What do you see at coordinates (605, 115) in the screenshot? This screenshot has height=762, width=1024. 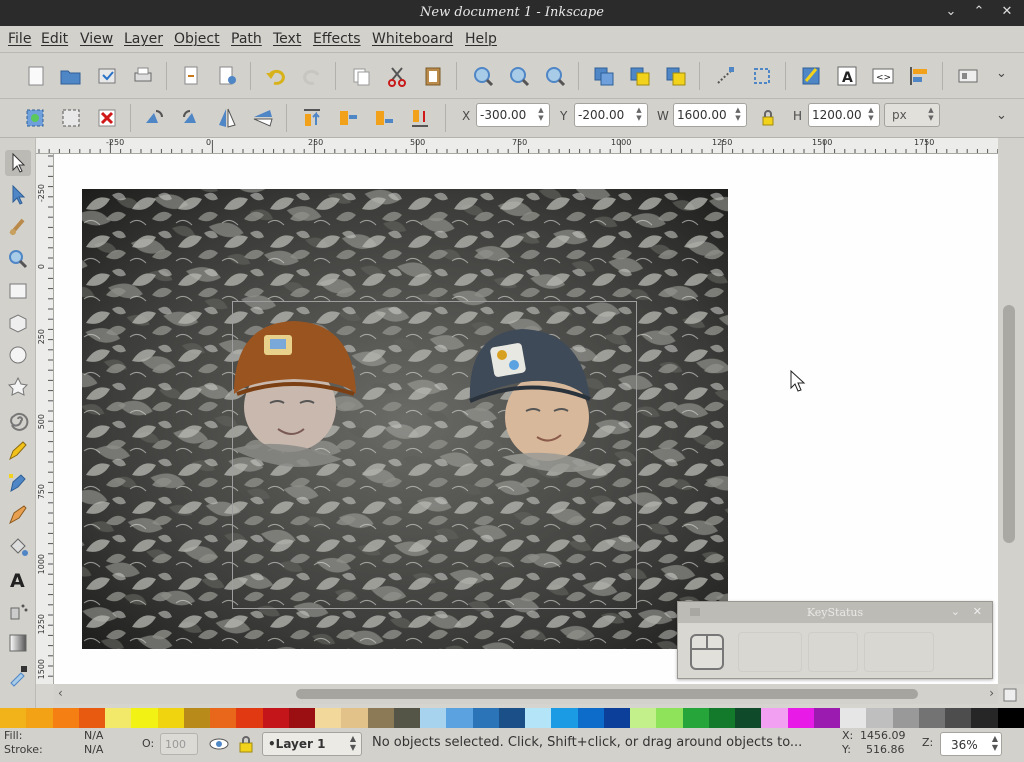 I see `y-input` at bounding box center [605, 115].